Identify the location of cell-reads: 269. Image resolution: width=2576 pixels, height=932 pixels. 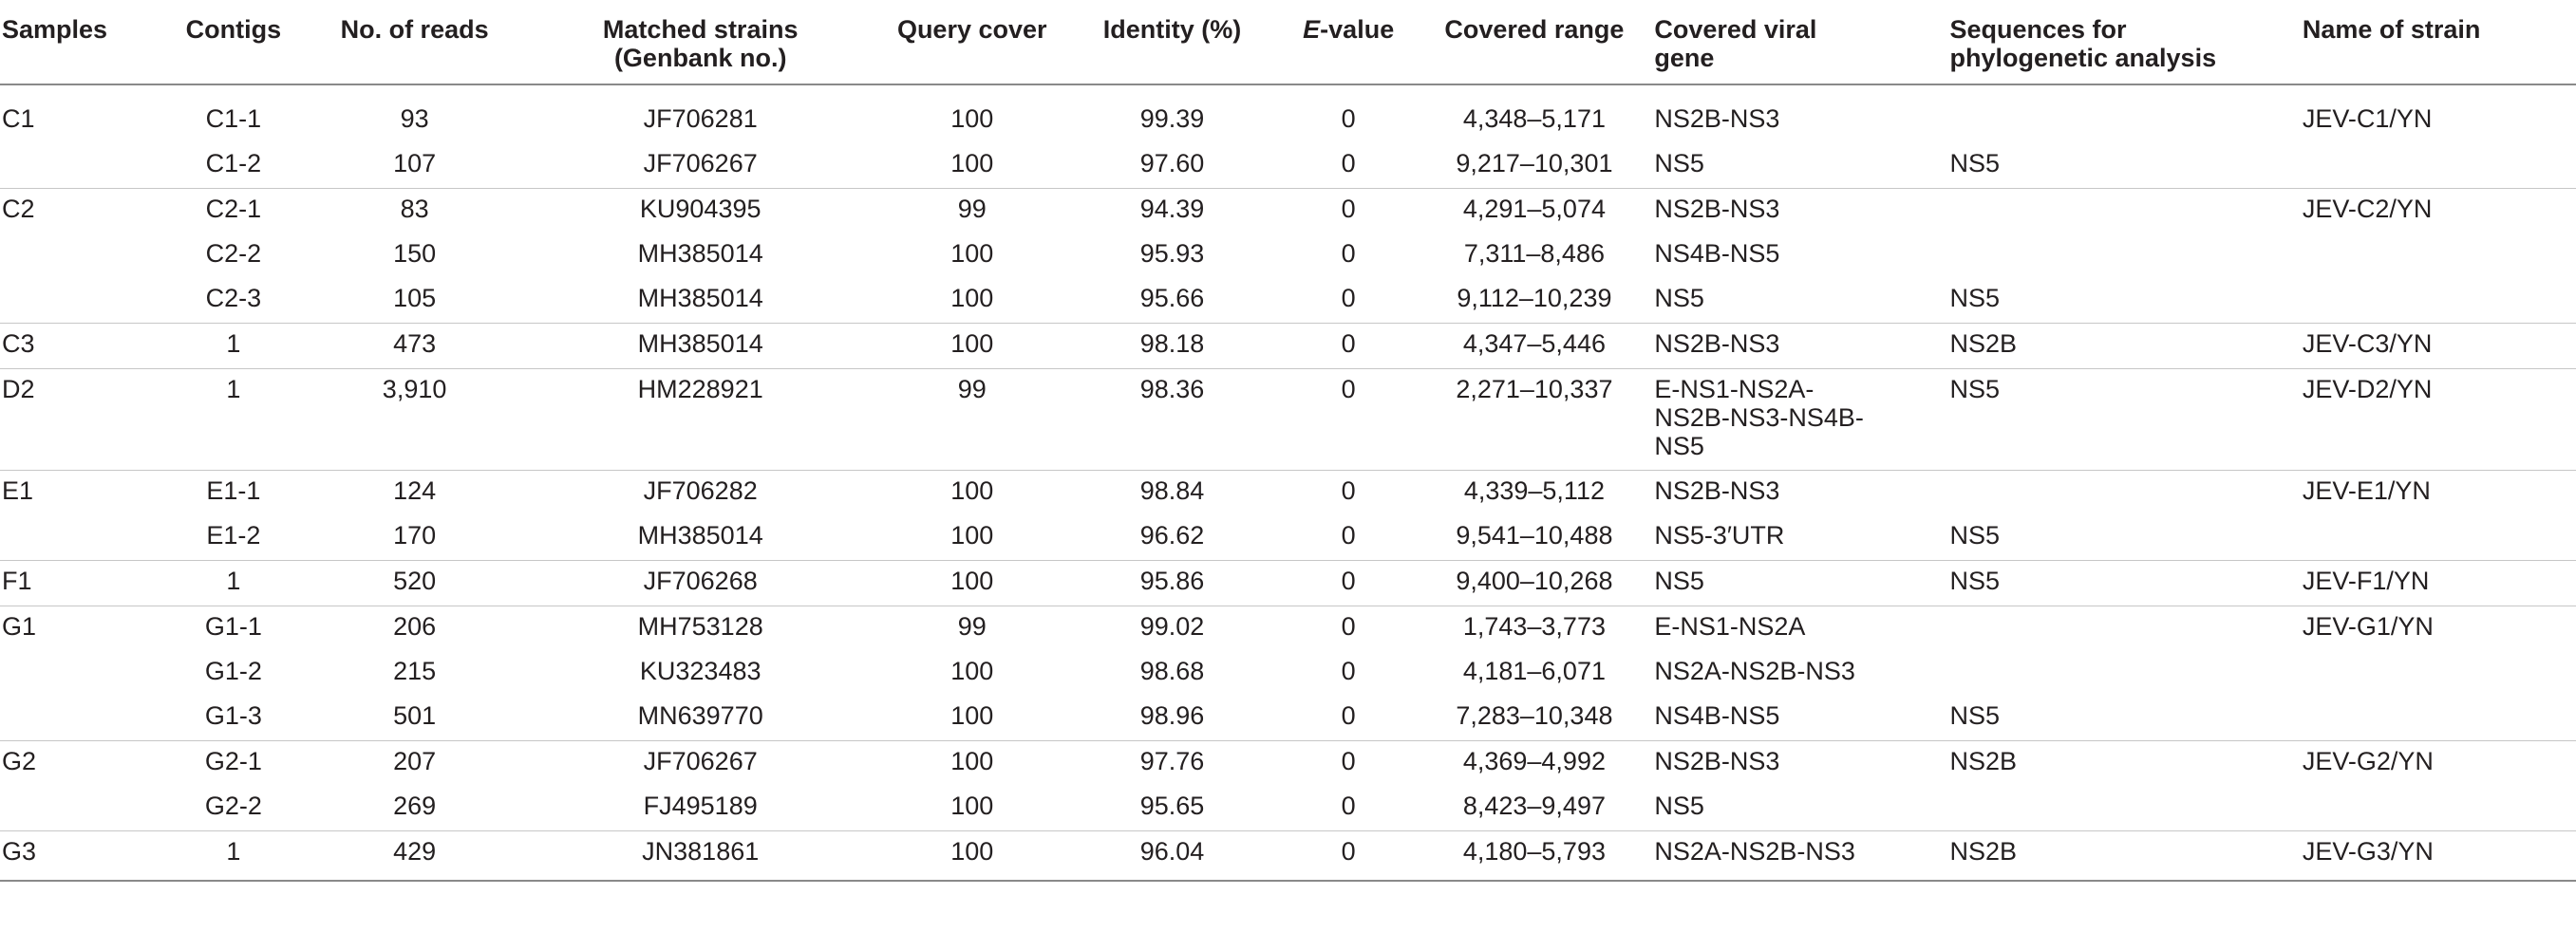
(415, 806).